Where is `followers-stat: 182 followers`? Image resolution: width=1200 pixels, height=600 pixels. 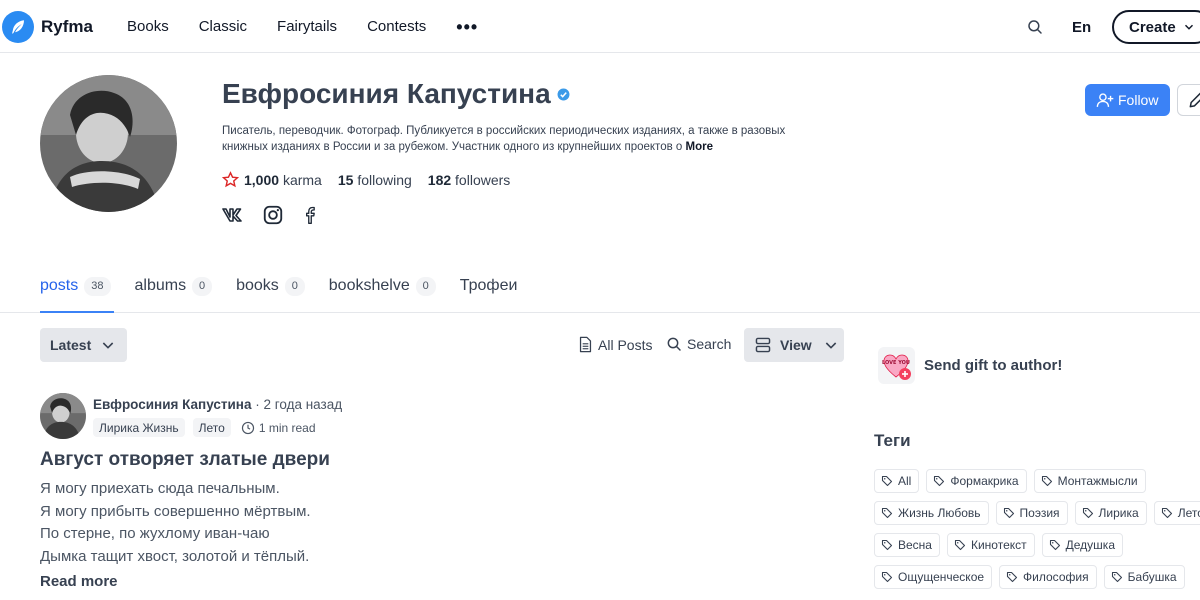 followers-stat: 182 followers is located at coordinates (469, 180).